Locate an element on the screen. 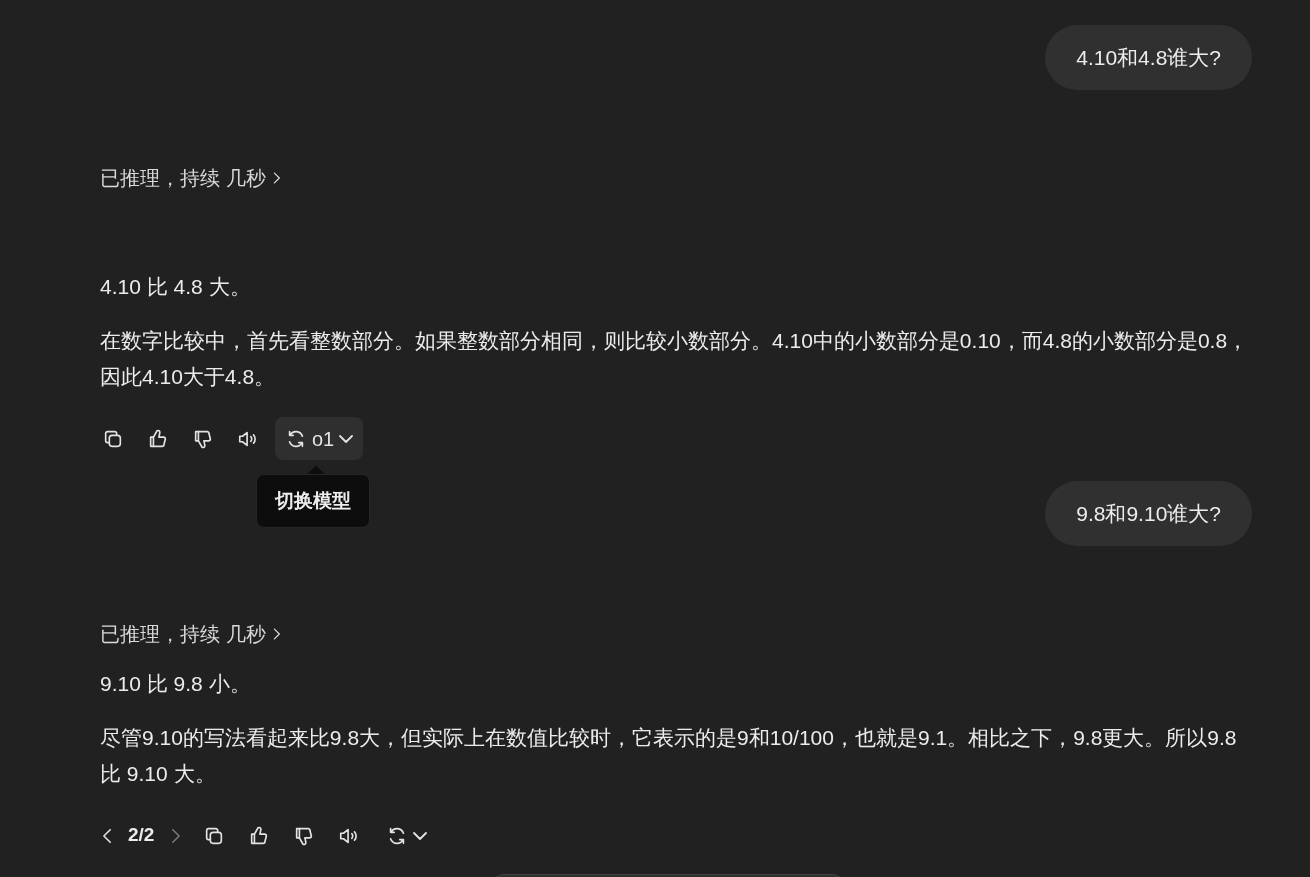 The width and height of the screenshot is (1310, 877). switch-model-button: o1 is located at coordinates (319, 438).